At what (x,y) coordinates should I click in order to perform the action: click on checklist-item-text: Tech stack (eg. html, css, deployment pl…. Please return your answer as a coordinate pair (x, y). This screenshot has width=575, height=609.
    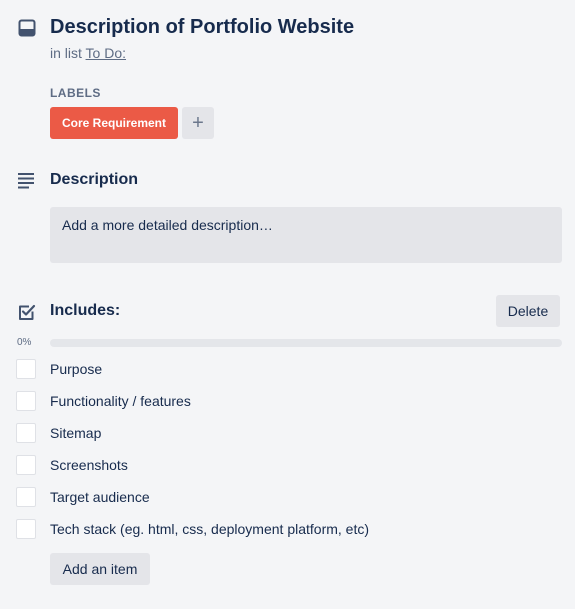
    Looking at the image, I should click on (209, 529).